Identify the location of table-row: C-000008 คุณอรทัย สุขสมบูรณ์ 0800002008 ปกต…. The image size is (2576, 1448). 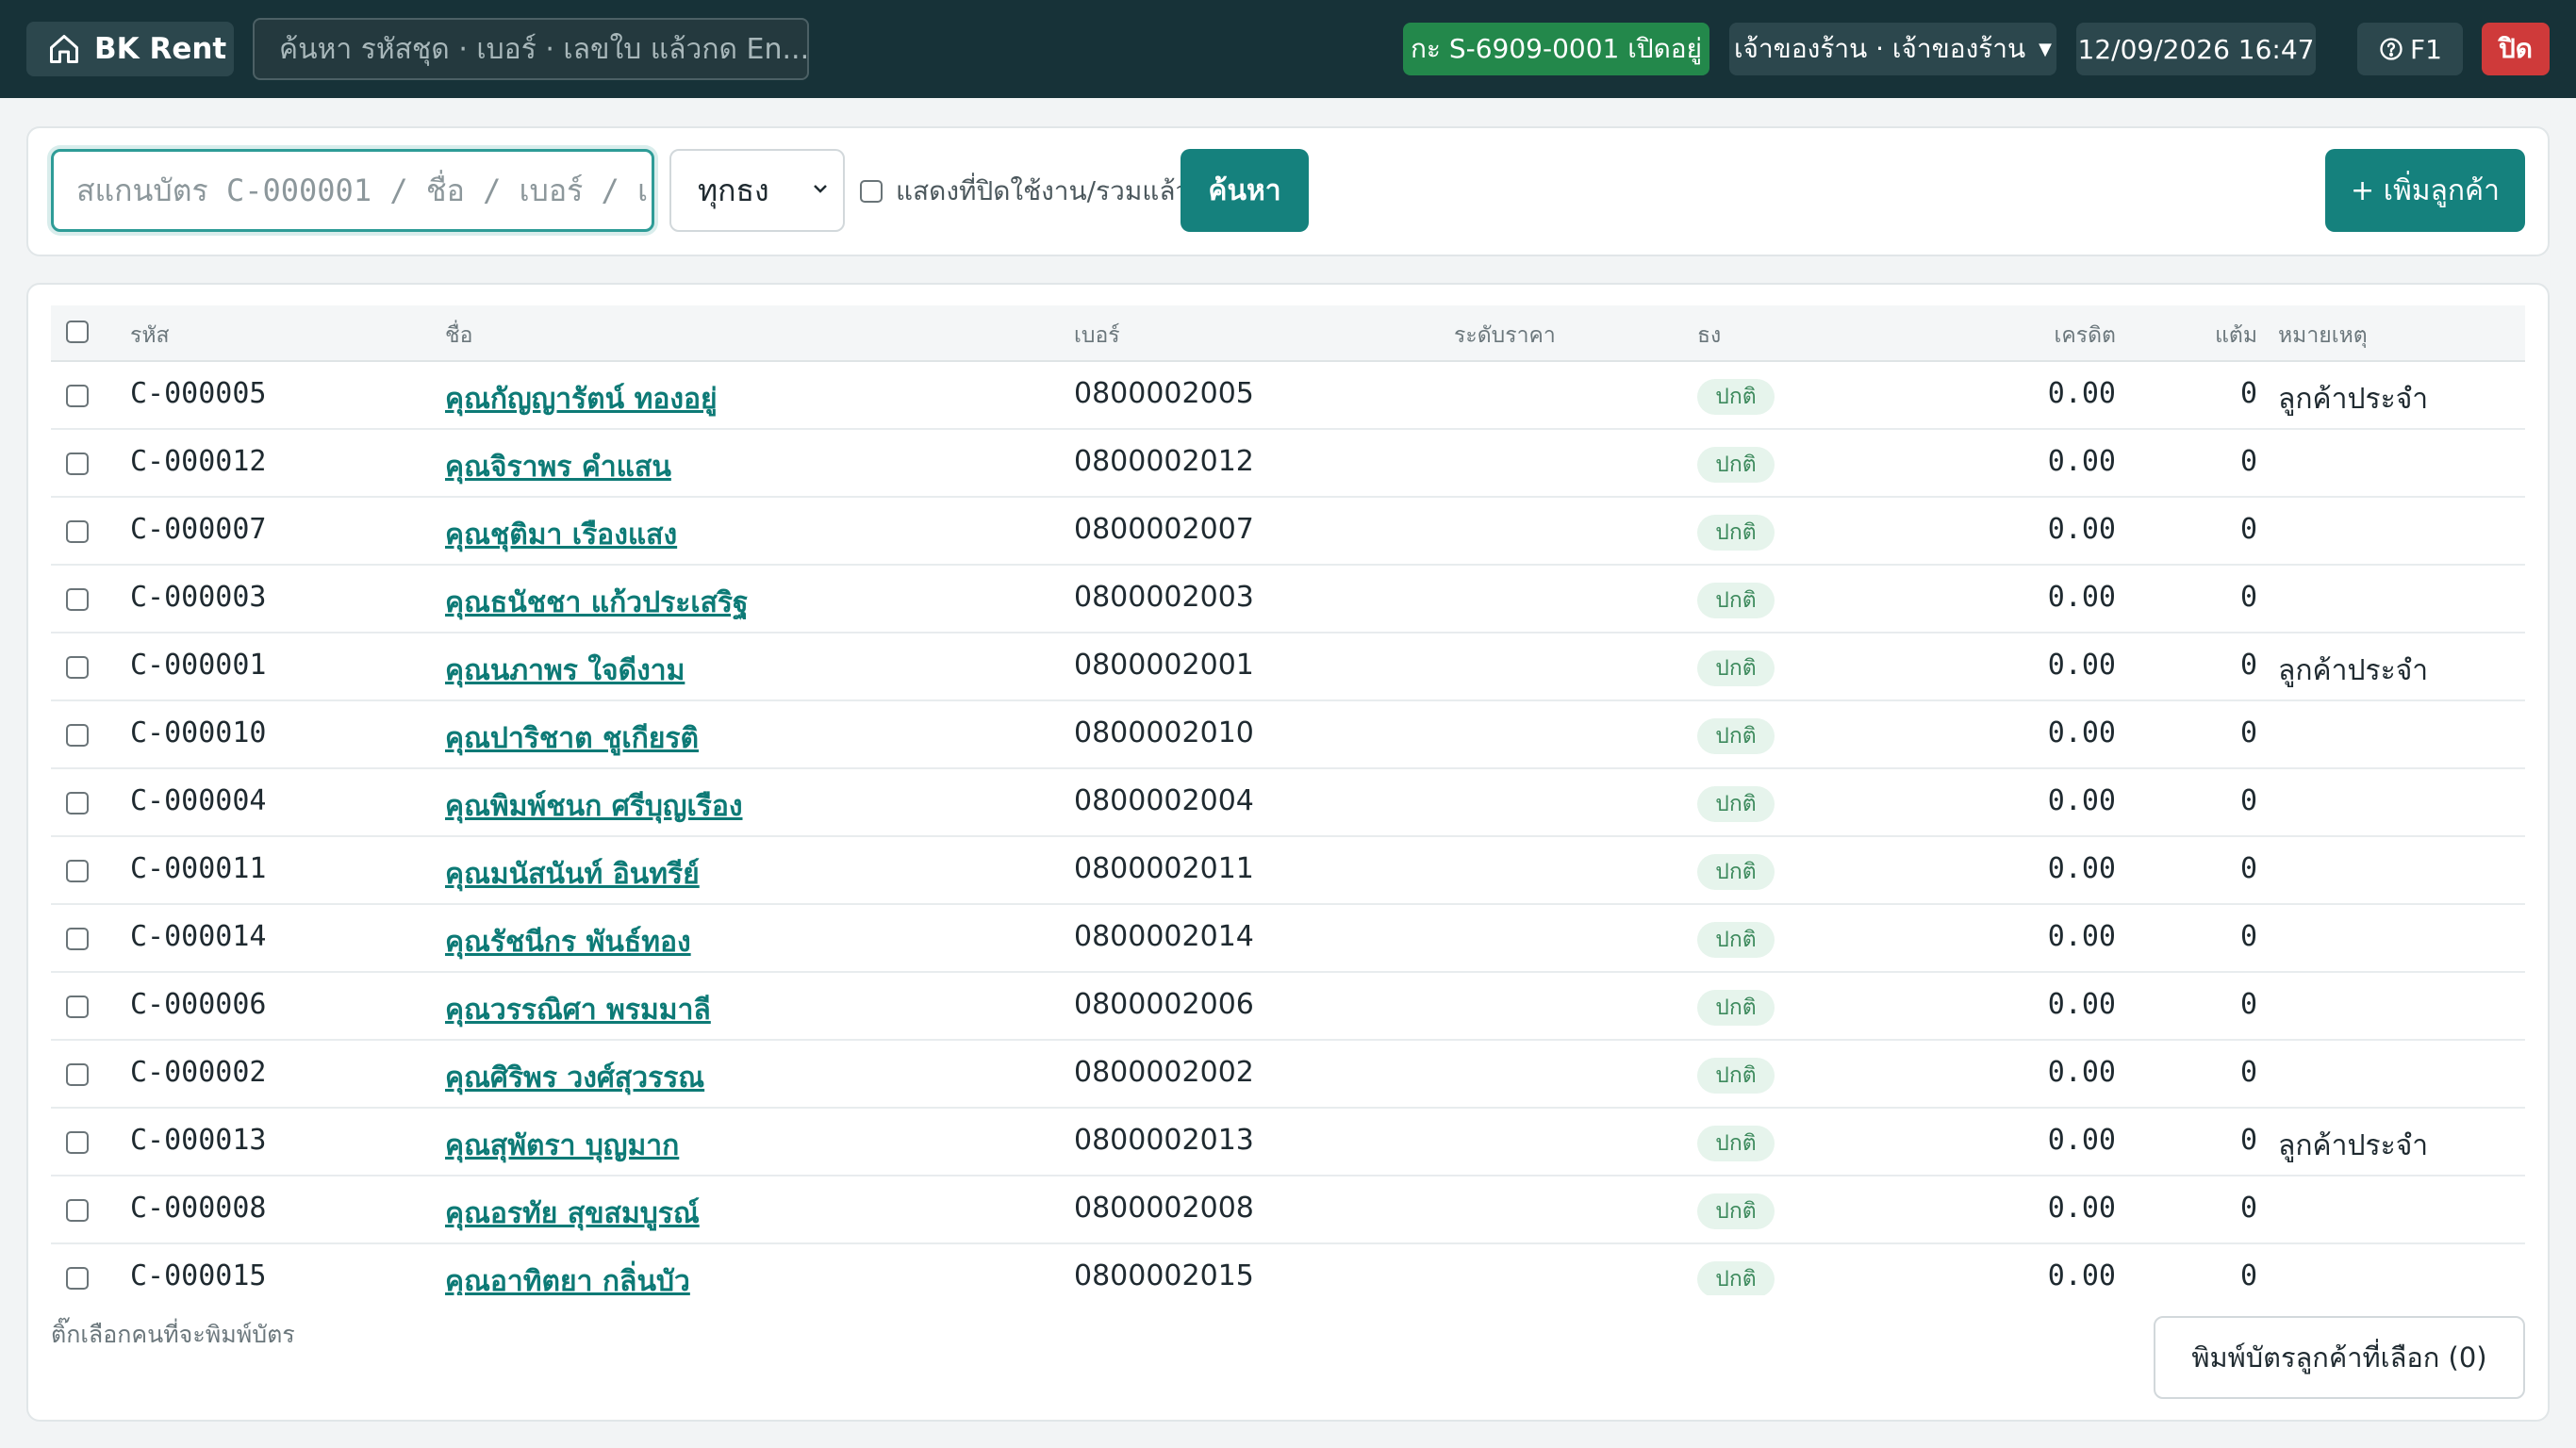
(1288, 1210).